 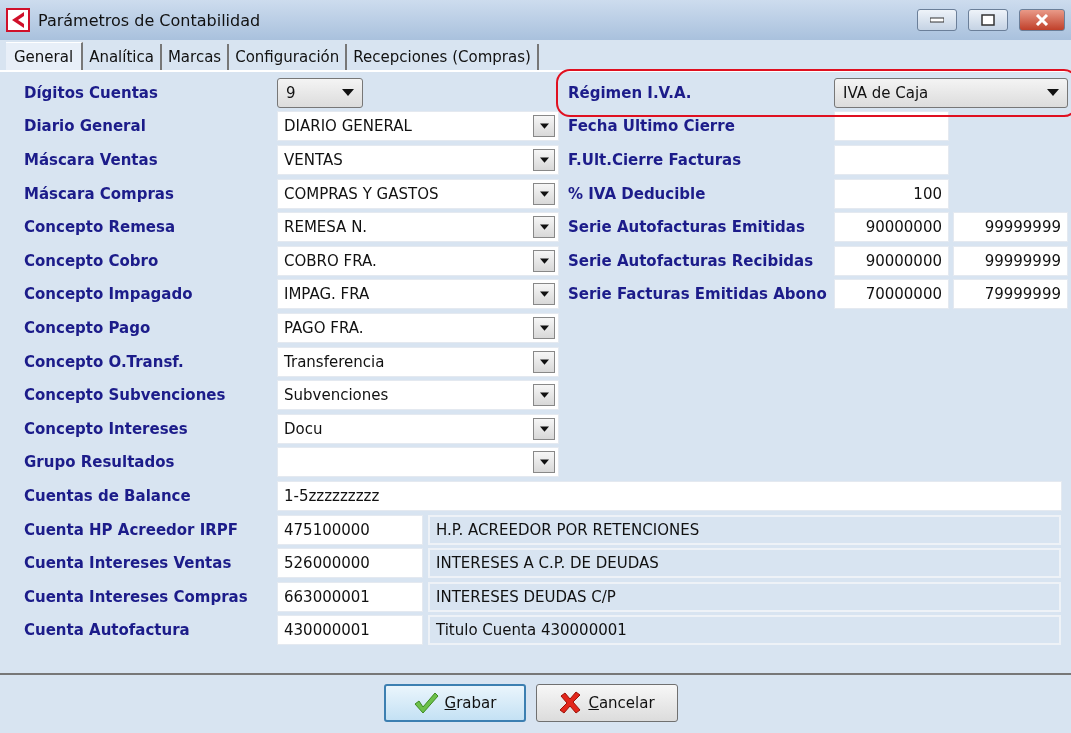 What do you see at coordinates (744, 529) in the screenshot?
I see `readonly-field: H.P. ACREEDOR POR RETENCIONES` at bounding box center [744, 529].